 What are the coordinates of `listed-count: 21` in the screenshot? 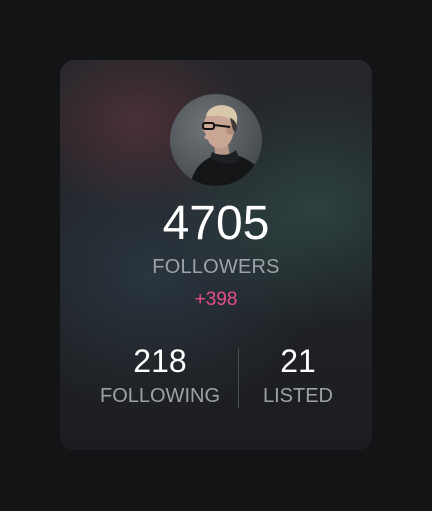 It's located at (298, 361).